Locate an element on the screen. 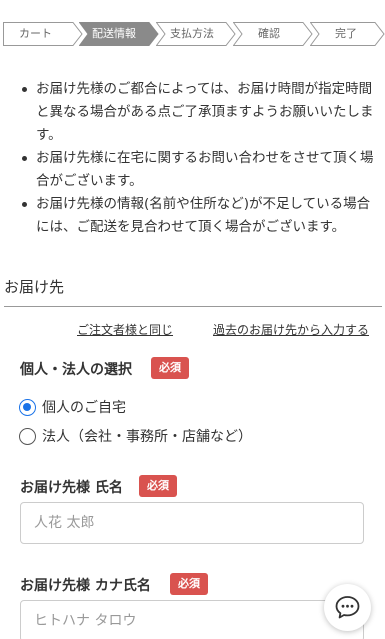 The height and width of the screenshot is (639, 385). step-label: 完了 is located at coordinates (346, 33).